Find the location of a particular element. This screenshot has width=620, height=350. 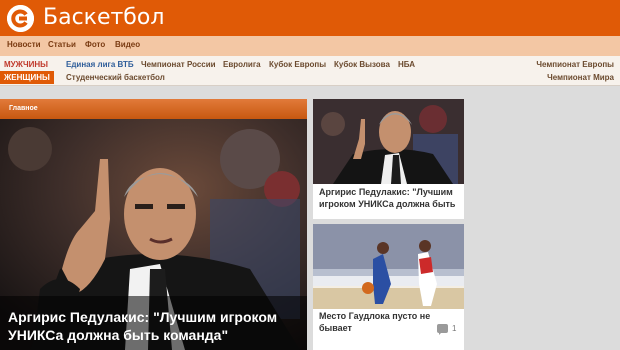

comment-count: 1 is located at coordinates (454, 328).